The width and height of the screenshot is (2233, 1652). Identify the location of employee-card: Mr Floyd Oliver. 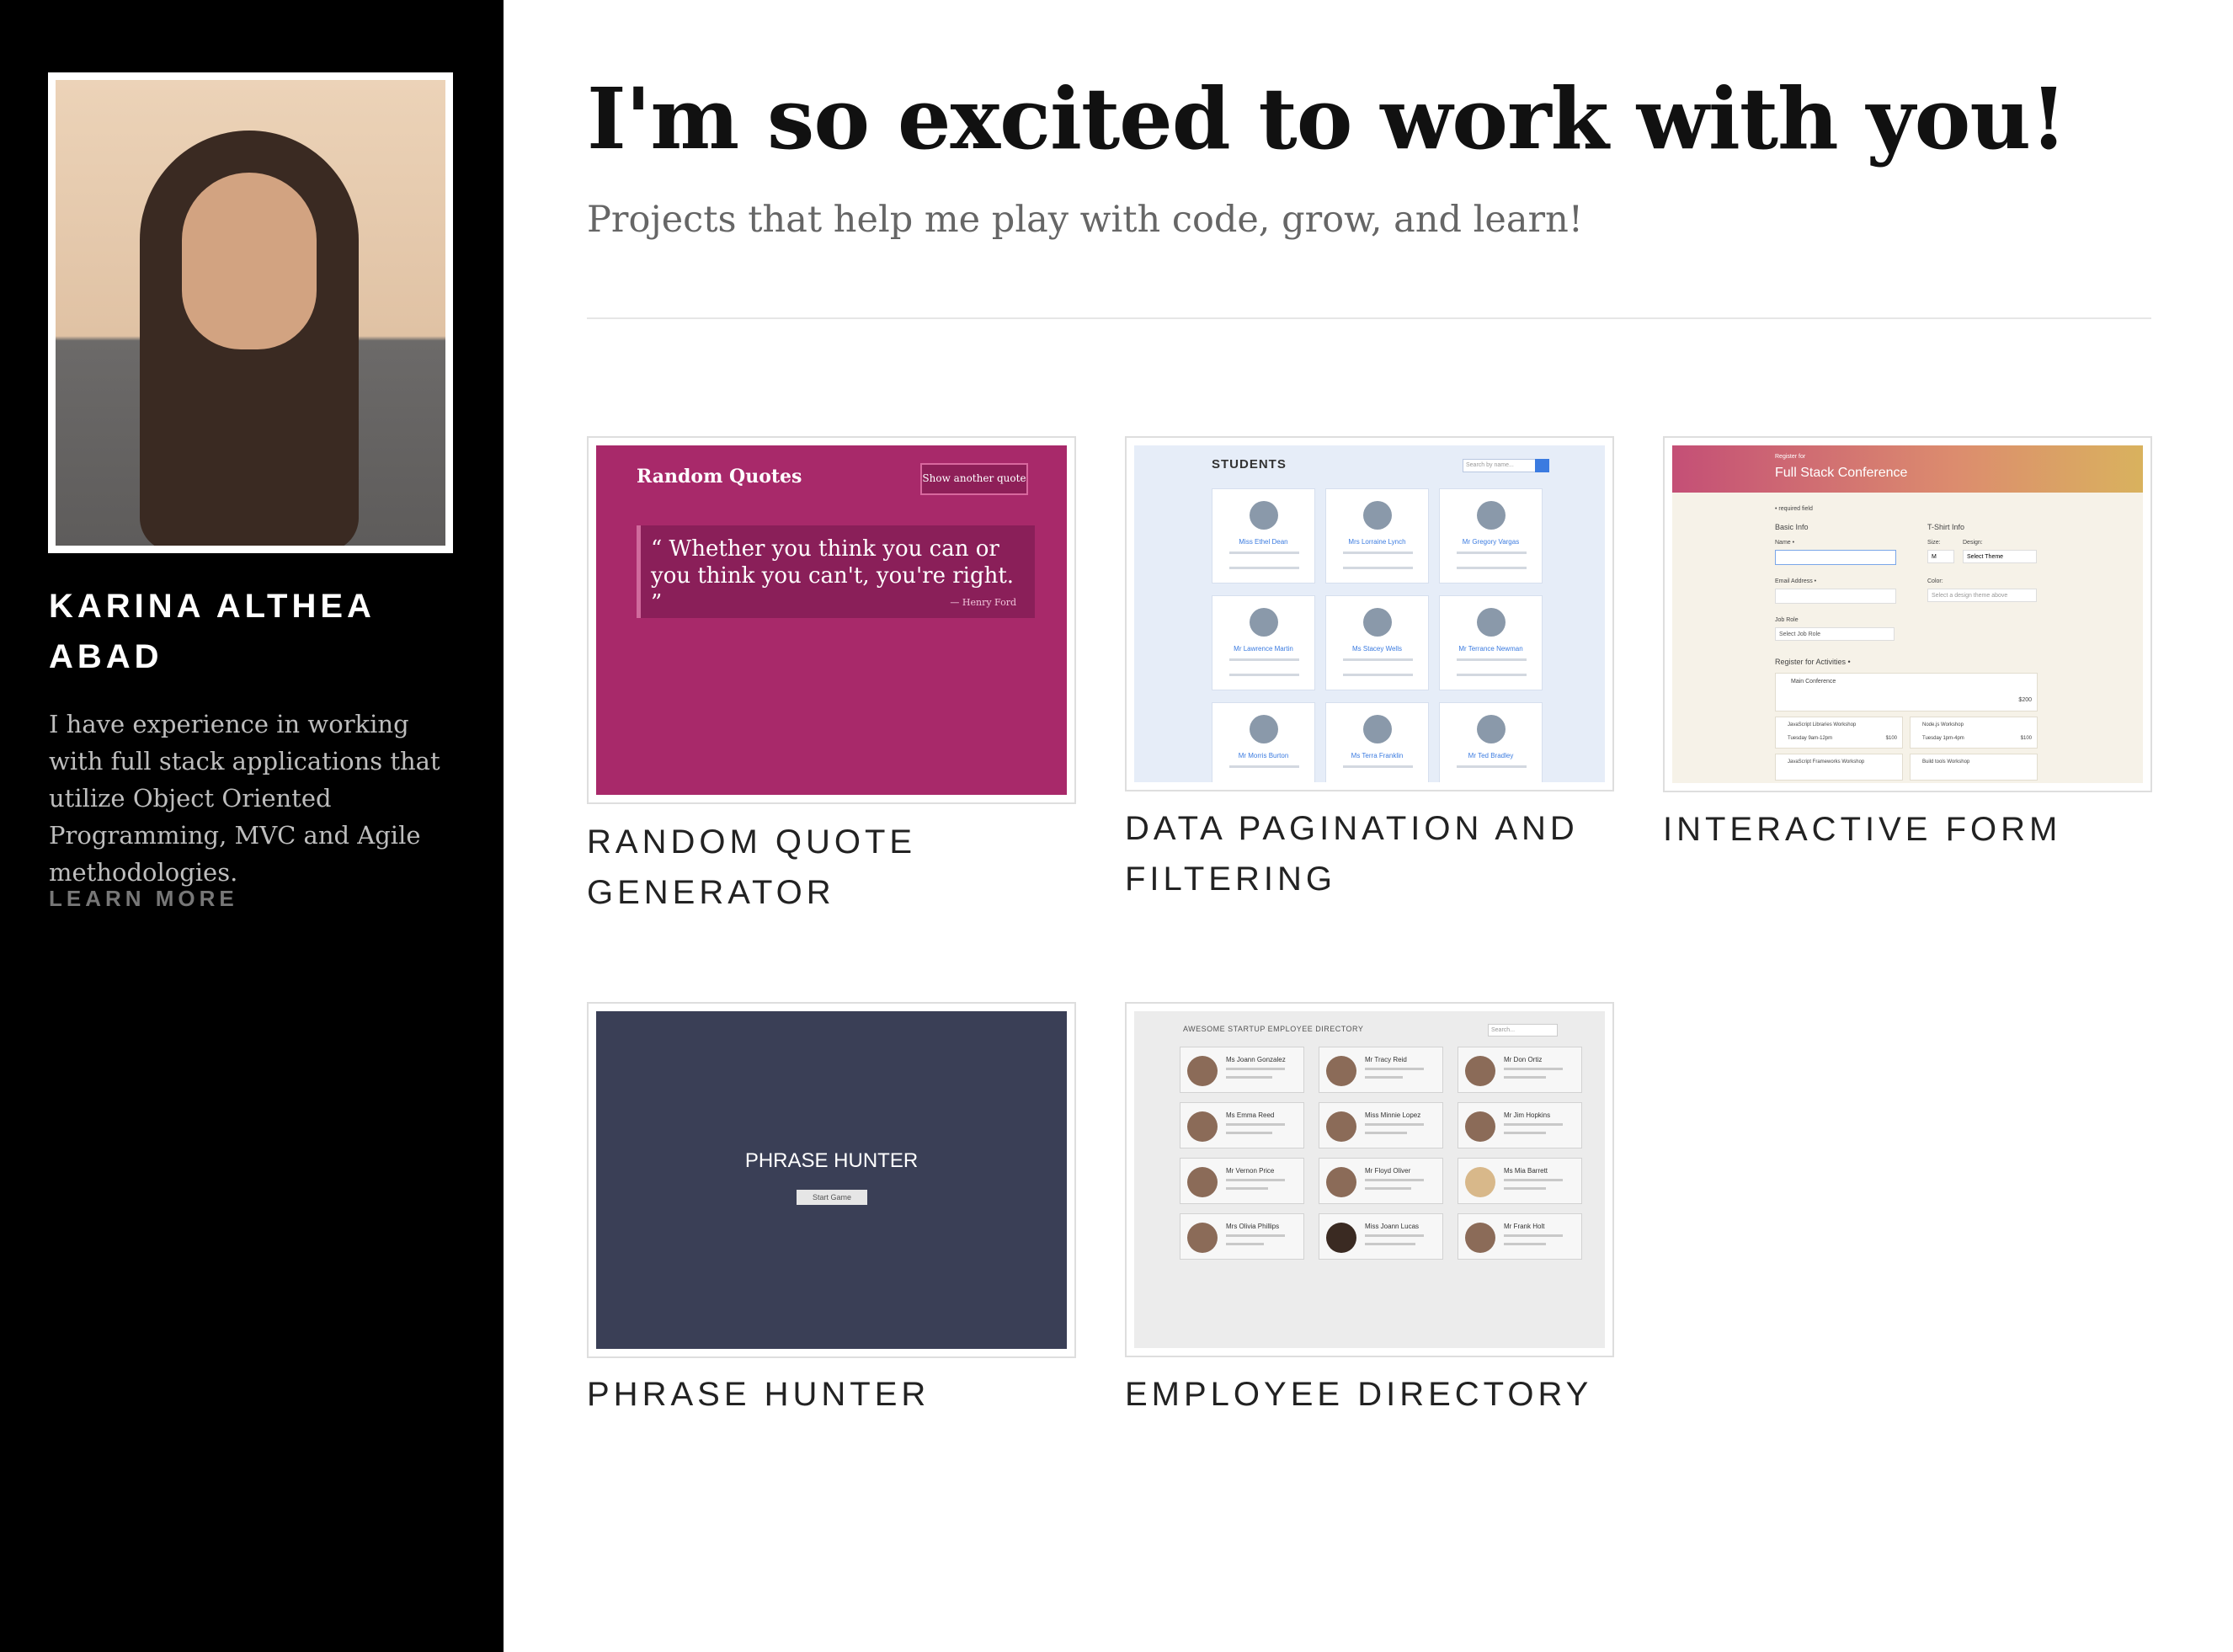
(1381, 1181).